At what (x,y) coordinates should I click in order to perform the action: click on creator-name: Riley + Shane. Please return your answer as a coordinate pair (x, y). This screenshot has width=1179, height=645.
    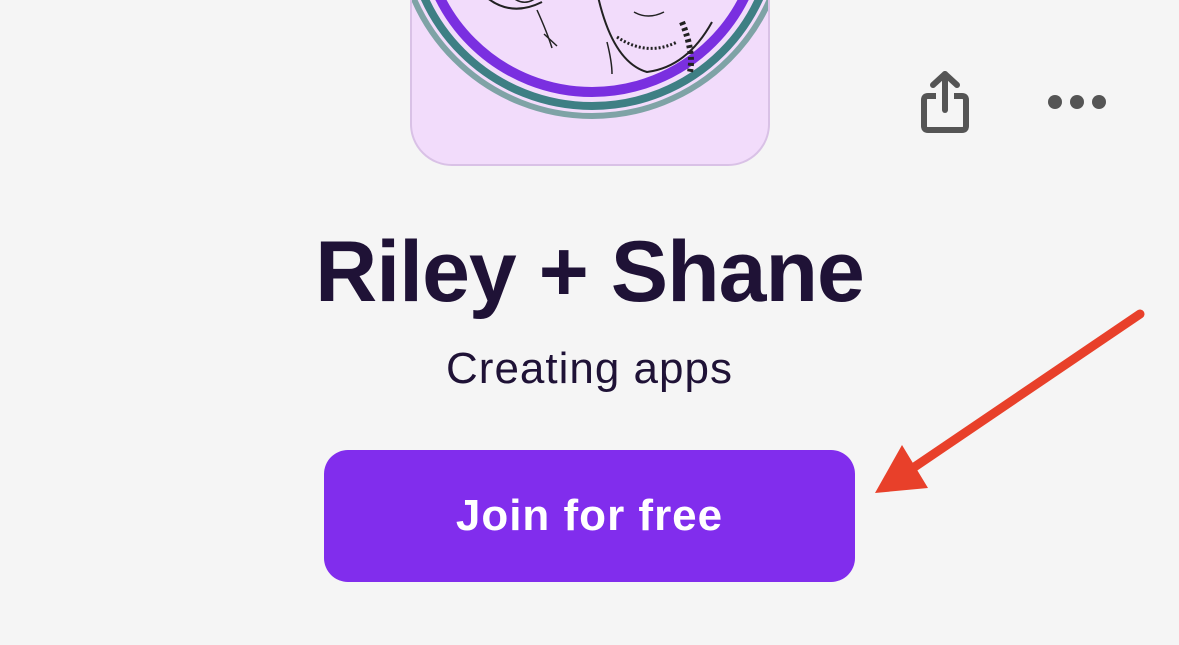
    Looking at the image, I should click on (590, 272).